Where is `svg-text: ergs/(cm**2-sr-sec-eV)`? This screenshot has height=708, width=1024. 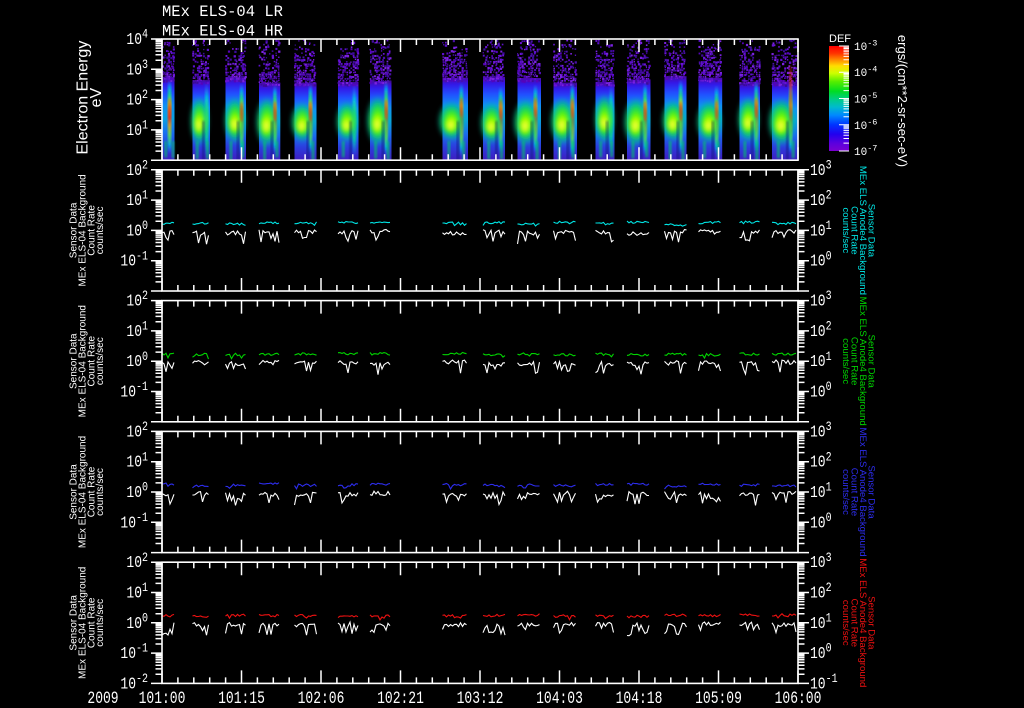 svg-text: ergs/(cm**2-sr-sec-eV) is located at coordinates (902, 101).